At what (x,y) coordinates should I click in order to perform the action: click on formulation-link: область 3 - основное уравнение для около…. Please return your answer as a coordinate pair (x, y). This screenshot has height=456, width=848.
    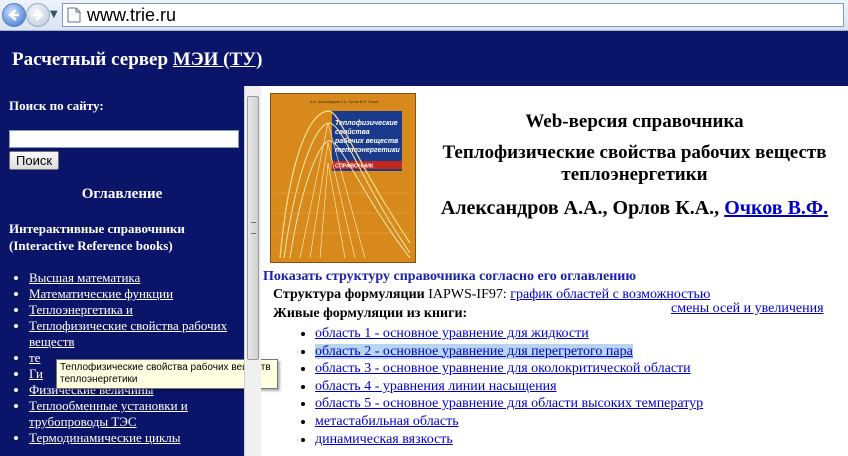
    Looking at the image, I should click on (503, 368).